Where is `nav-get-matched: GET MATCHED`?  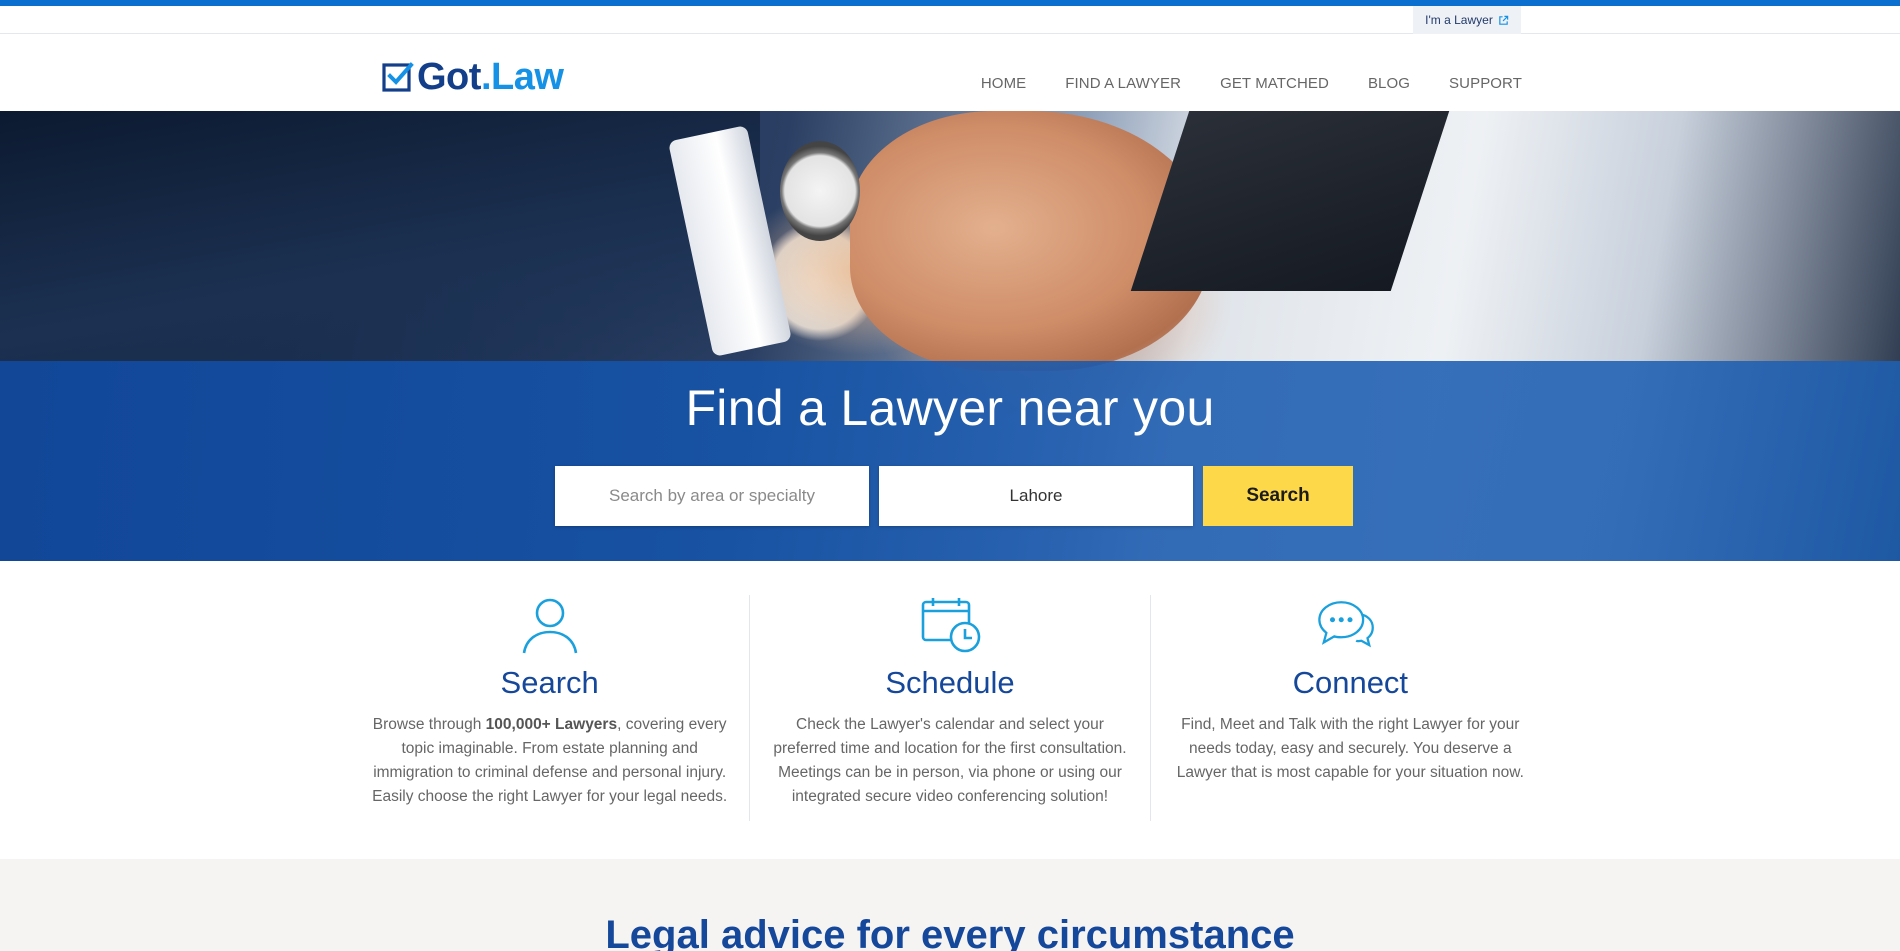
nav-get-matched: GET MATCHED is located at coordinates (1274, 83).